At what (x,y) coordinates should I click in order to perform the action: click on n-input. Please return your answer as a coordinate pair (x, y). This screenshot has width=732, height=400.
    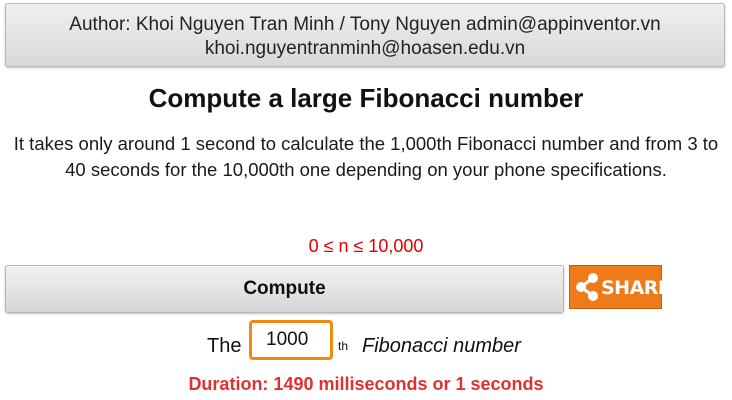
    Looking at the image, I should click on (291, 340).